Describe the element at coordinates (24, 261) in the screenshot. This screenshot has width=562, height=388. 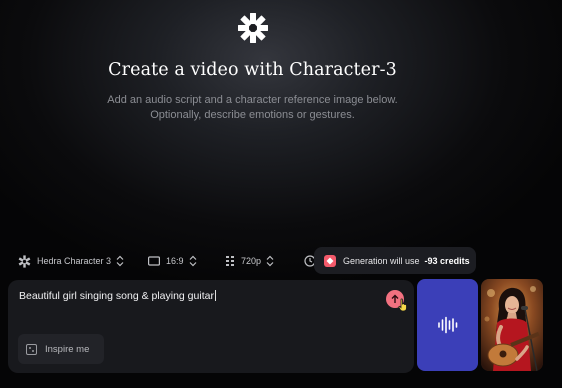
I see `hedra-logo-icon` at that location.